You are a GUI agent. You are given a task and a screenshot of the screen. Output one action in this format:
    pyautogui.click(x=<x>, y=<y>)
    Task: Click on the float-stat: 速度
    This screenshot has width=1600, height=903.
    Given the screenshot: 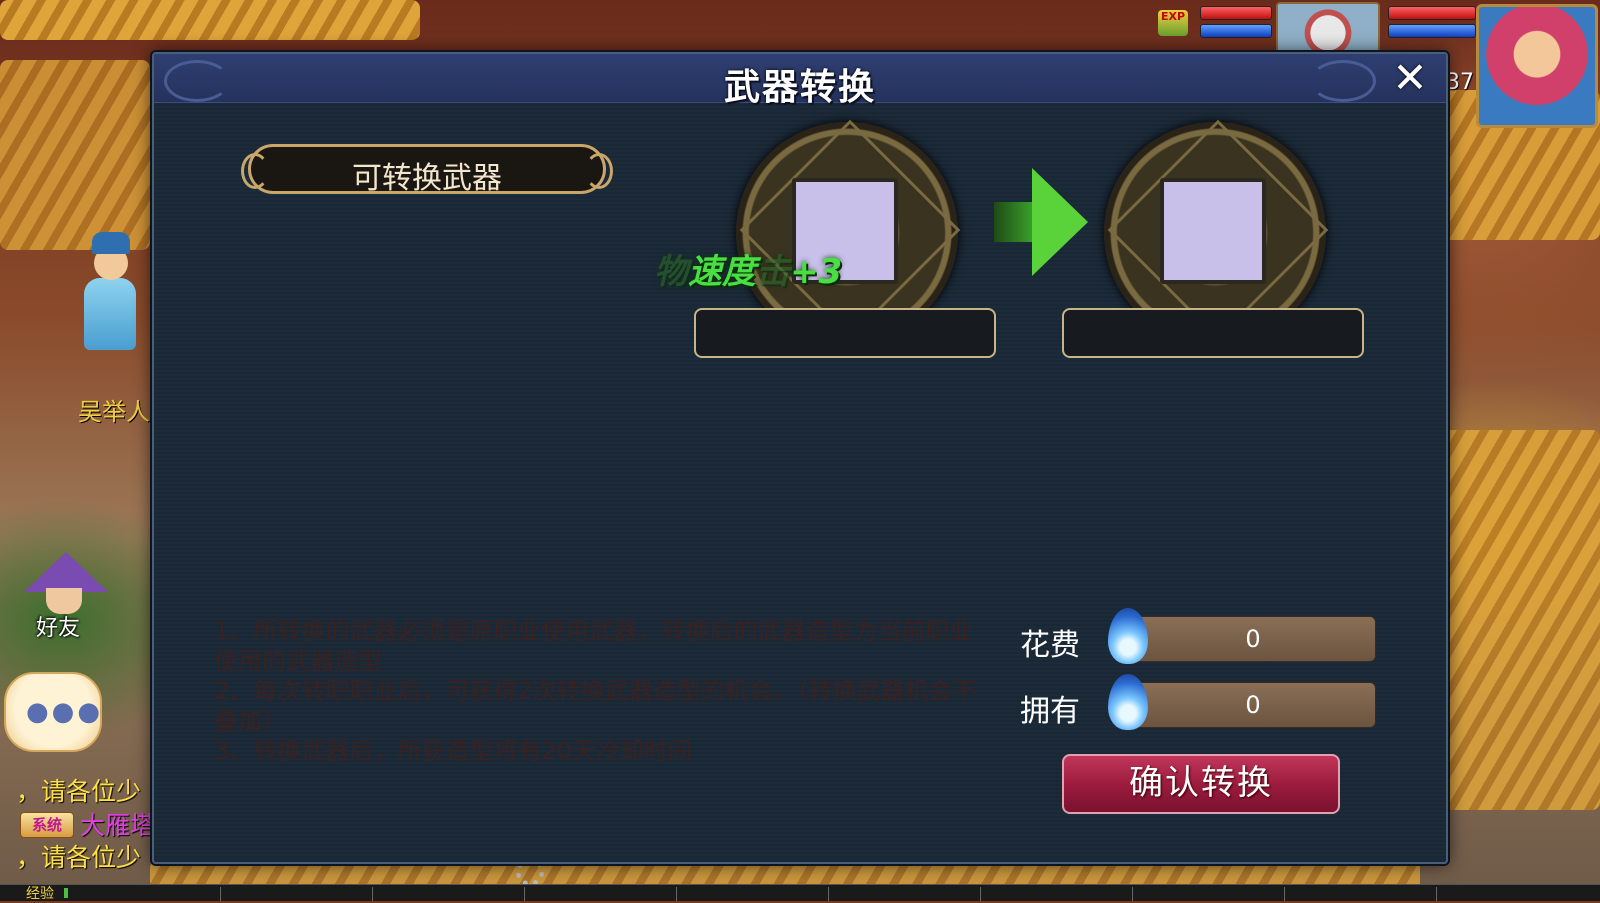 What is the action you would take?
    pyautogui.click(x=722, y=272)
    